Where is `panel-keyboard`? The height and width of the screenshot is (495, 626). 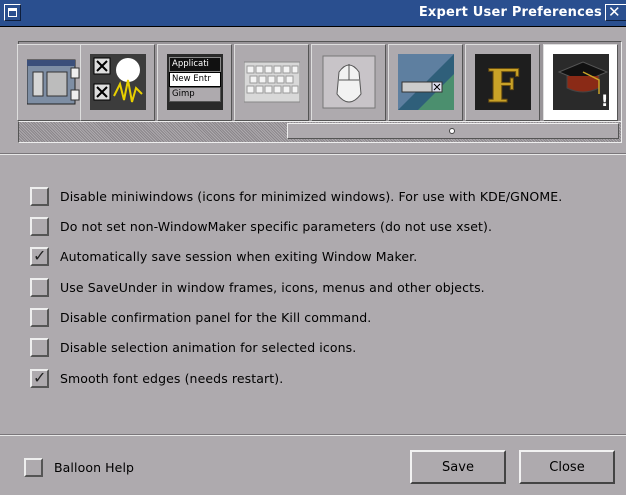 panel-keyboard is located at coordinates (271, 82).